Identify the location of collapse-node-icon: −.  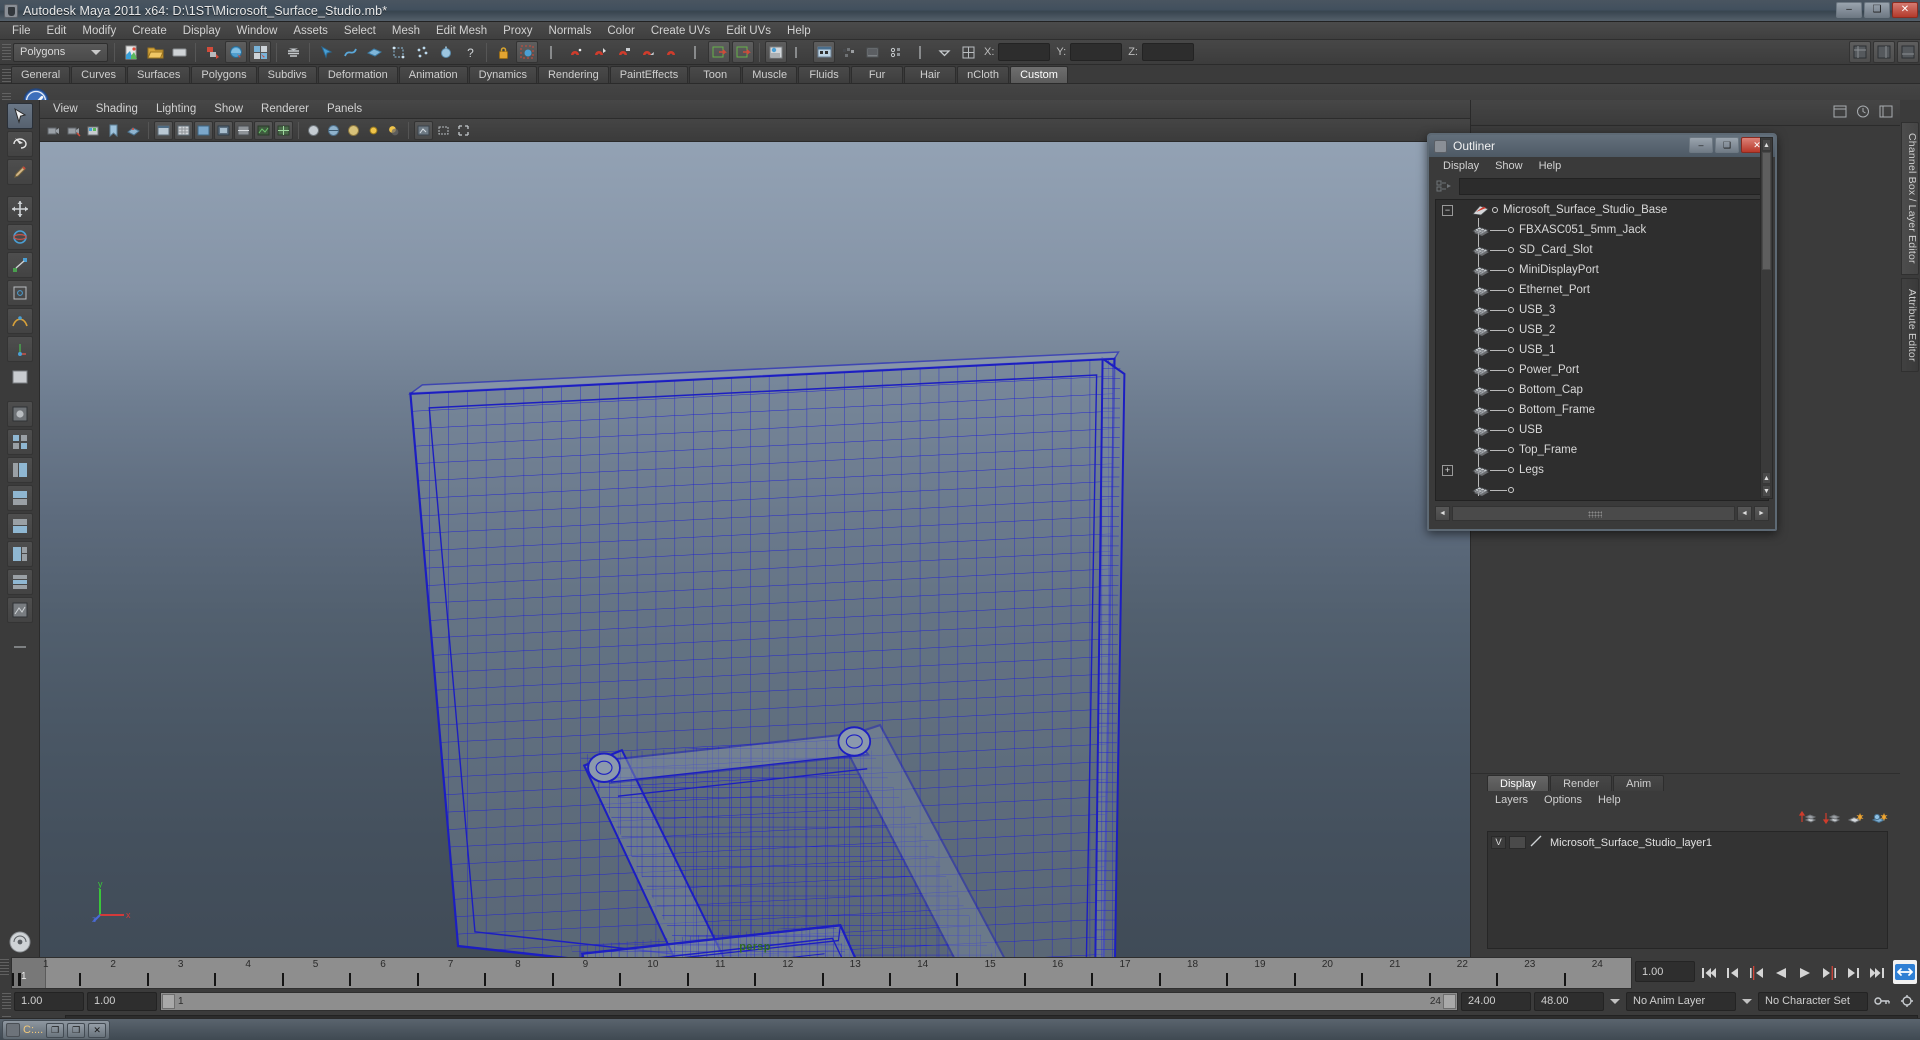
(1447, 210).